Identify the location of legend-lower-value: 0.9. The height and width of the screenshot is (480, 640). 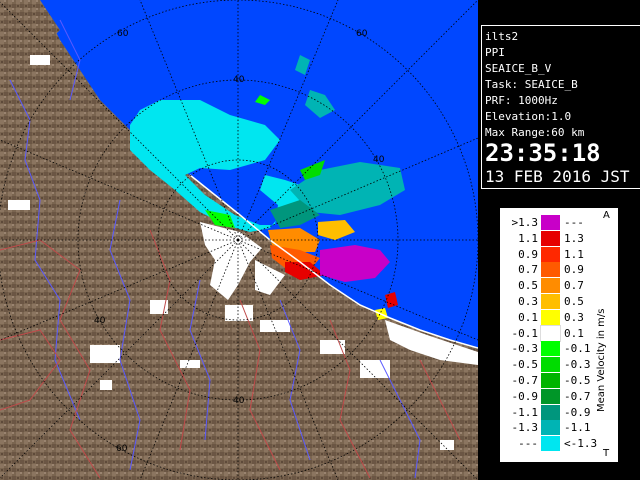
(528, 254).